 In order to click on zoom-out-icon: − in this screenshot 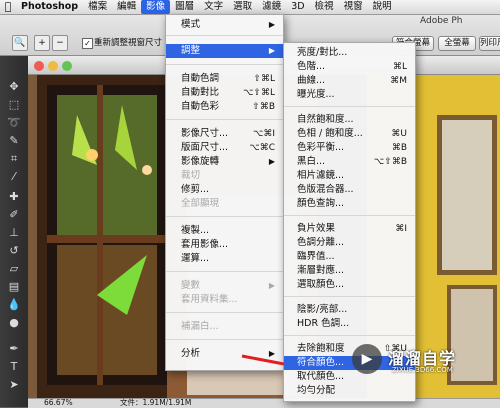, I will do `click(60, 43)`.